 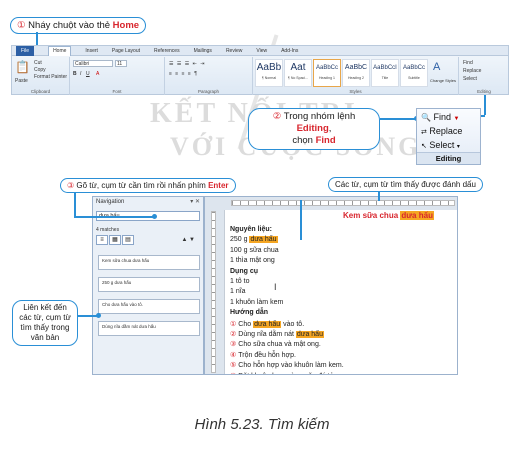 What do you see at coordinates (209, 76) in the screenshot?
I see `paragraph-group: ☰ ☰ ☰ ⇤ ⇥ ≡ ≡ ≡ ≡ ¶ Paragraph` at bounding box center [209, 76].